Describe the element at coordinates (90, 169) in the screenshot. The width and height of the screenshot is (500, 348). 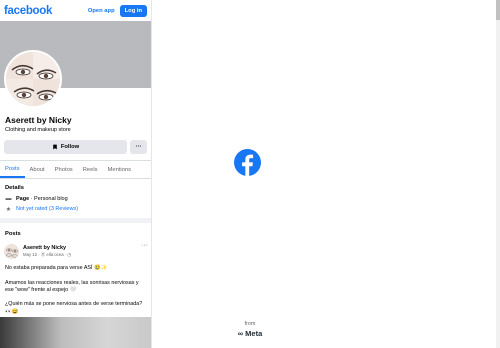
I see `tab-reels: Reels` at that location.